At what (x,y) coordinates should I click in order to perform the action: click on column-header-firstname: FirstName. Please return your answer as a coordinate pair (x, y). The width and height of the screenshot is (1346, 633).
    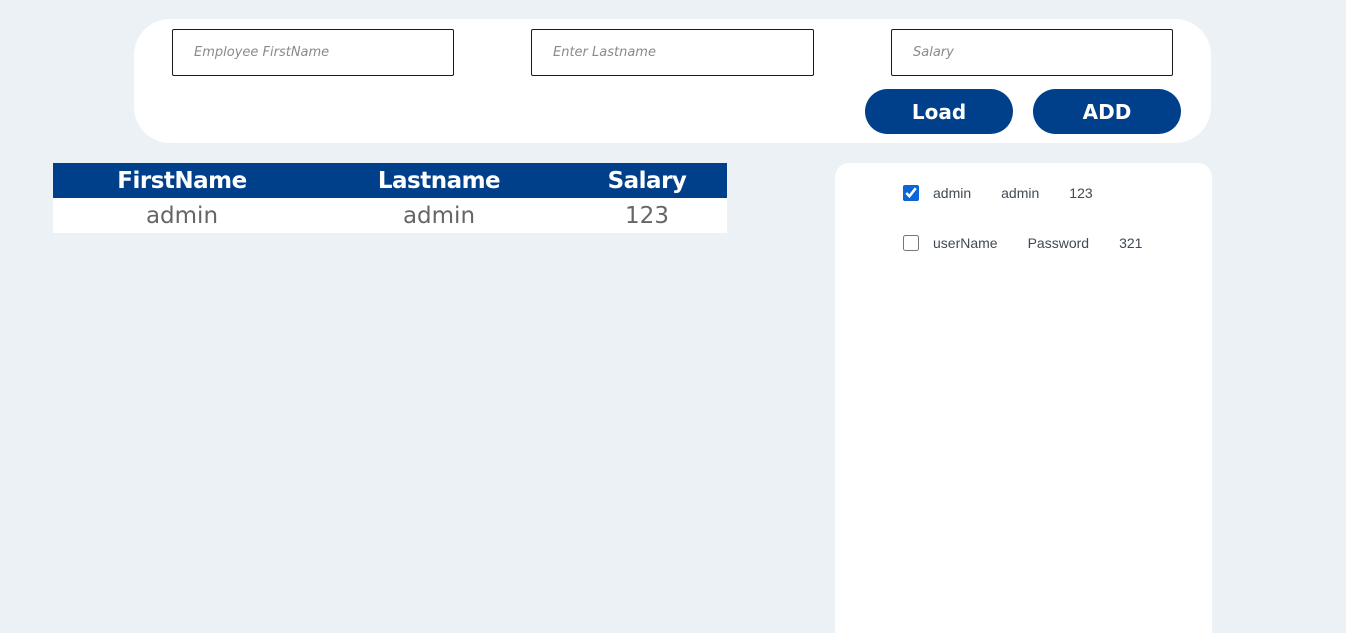
    Looking at the image, I should click on (182, 180).